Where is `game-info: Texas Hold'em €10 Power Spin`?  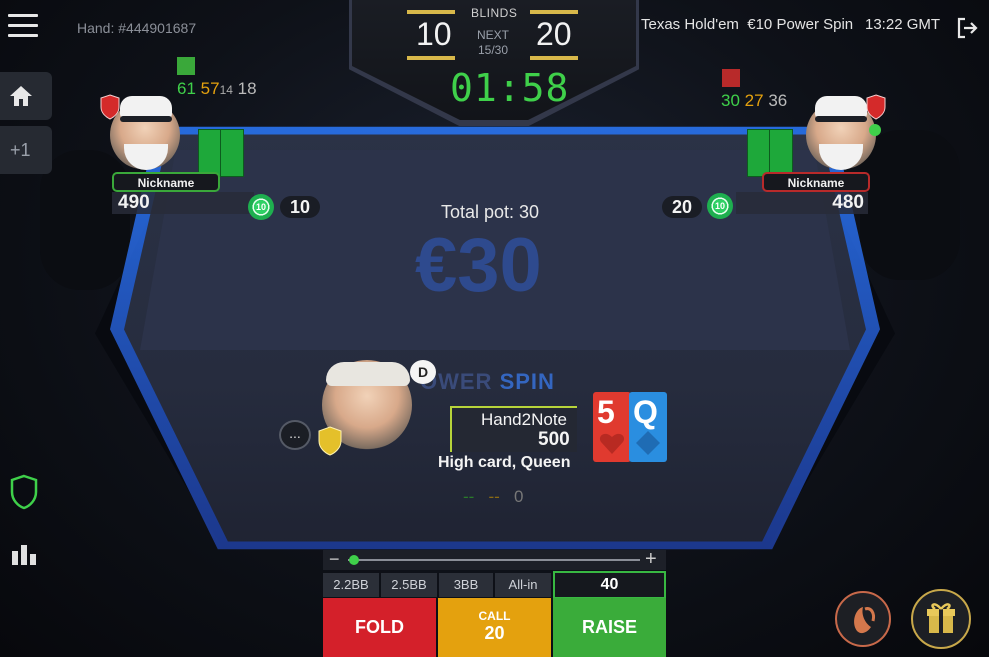
game-info: Texas Hold'em €10 Power Spin is located at coordinates (747, 24).